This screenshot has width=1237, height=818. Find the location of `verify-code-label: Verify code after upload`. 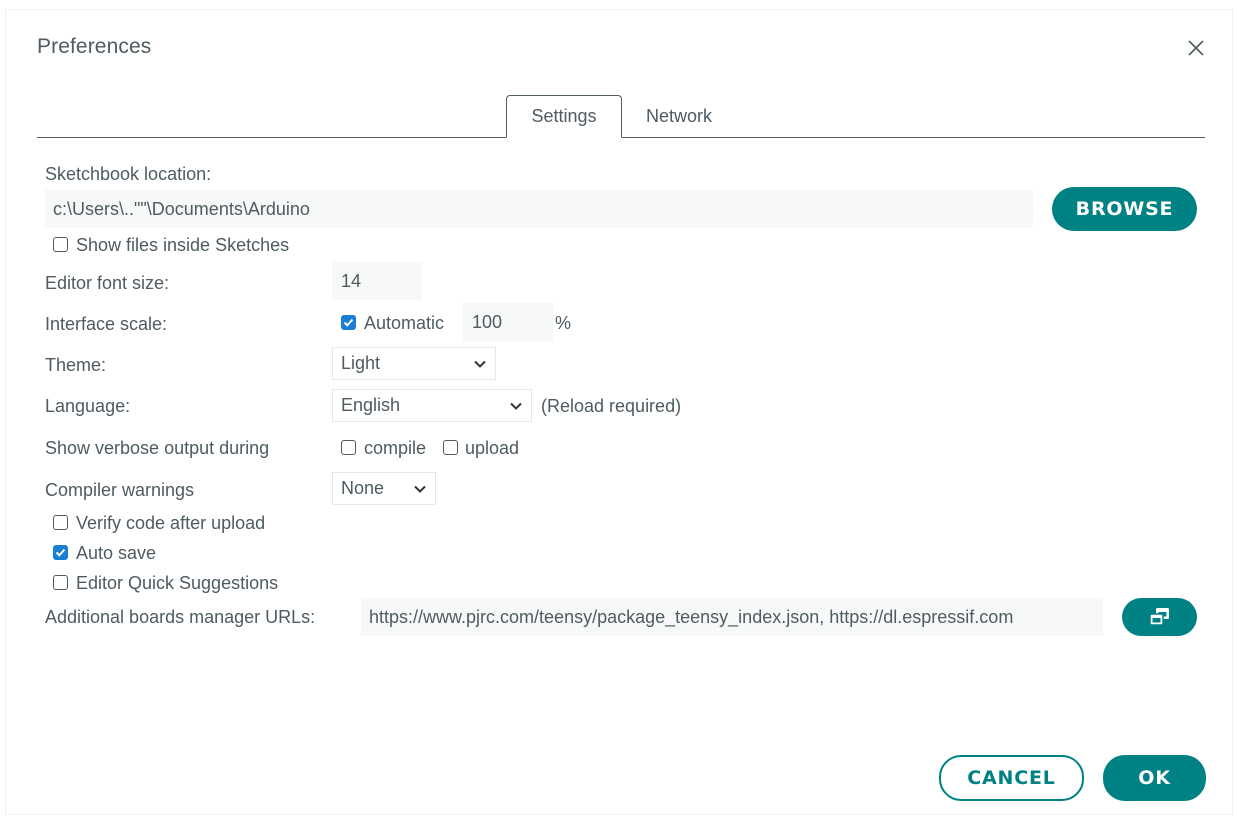

verify-code-label: Verify code after upload is located at coordinates (171, 523).